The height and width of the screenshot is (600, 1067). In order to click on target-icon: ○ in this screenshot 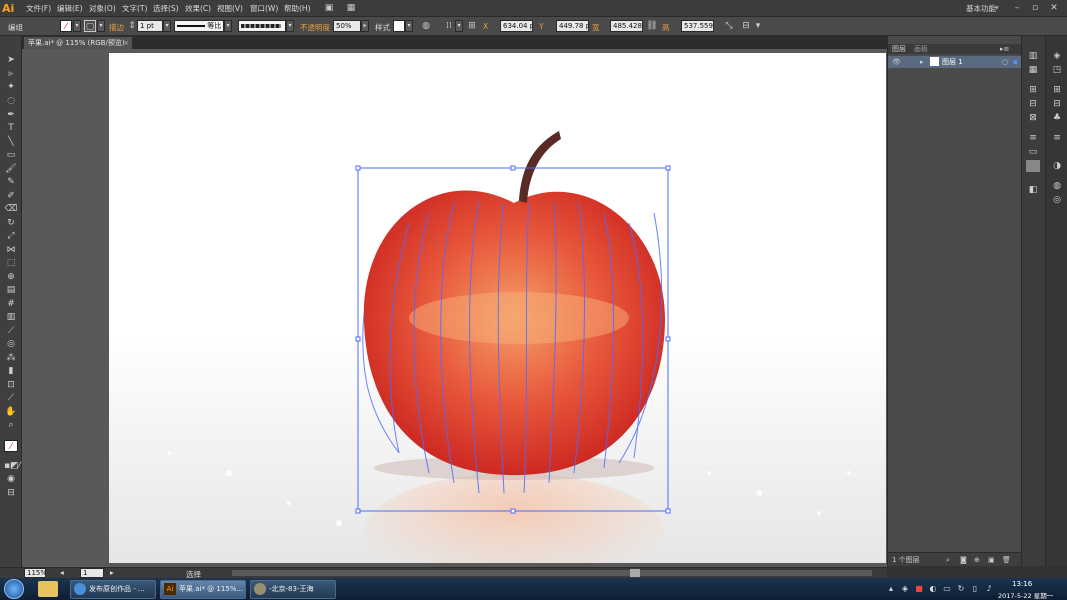, I will do `click(1005, 62)`.